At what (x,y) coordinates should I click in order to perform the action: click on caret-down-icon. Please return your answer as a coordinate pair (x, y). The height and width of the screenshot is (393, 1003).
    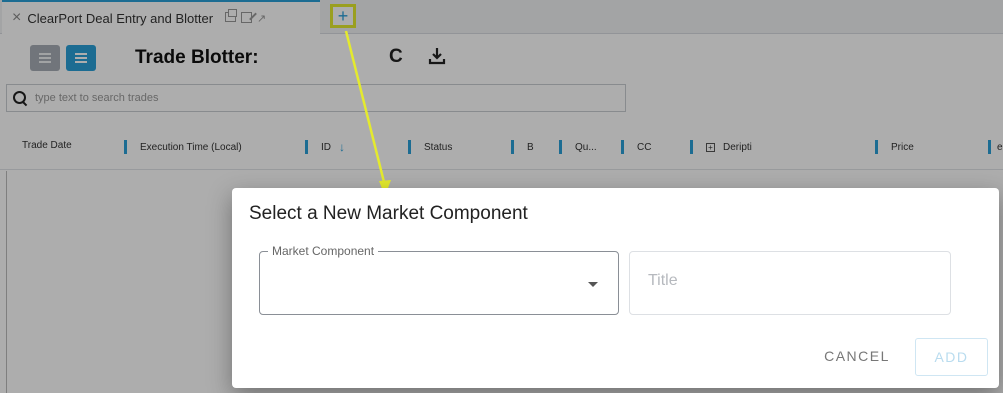
    Looking at the image, I should click on (593, 284).